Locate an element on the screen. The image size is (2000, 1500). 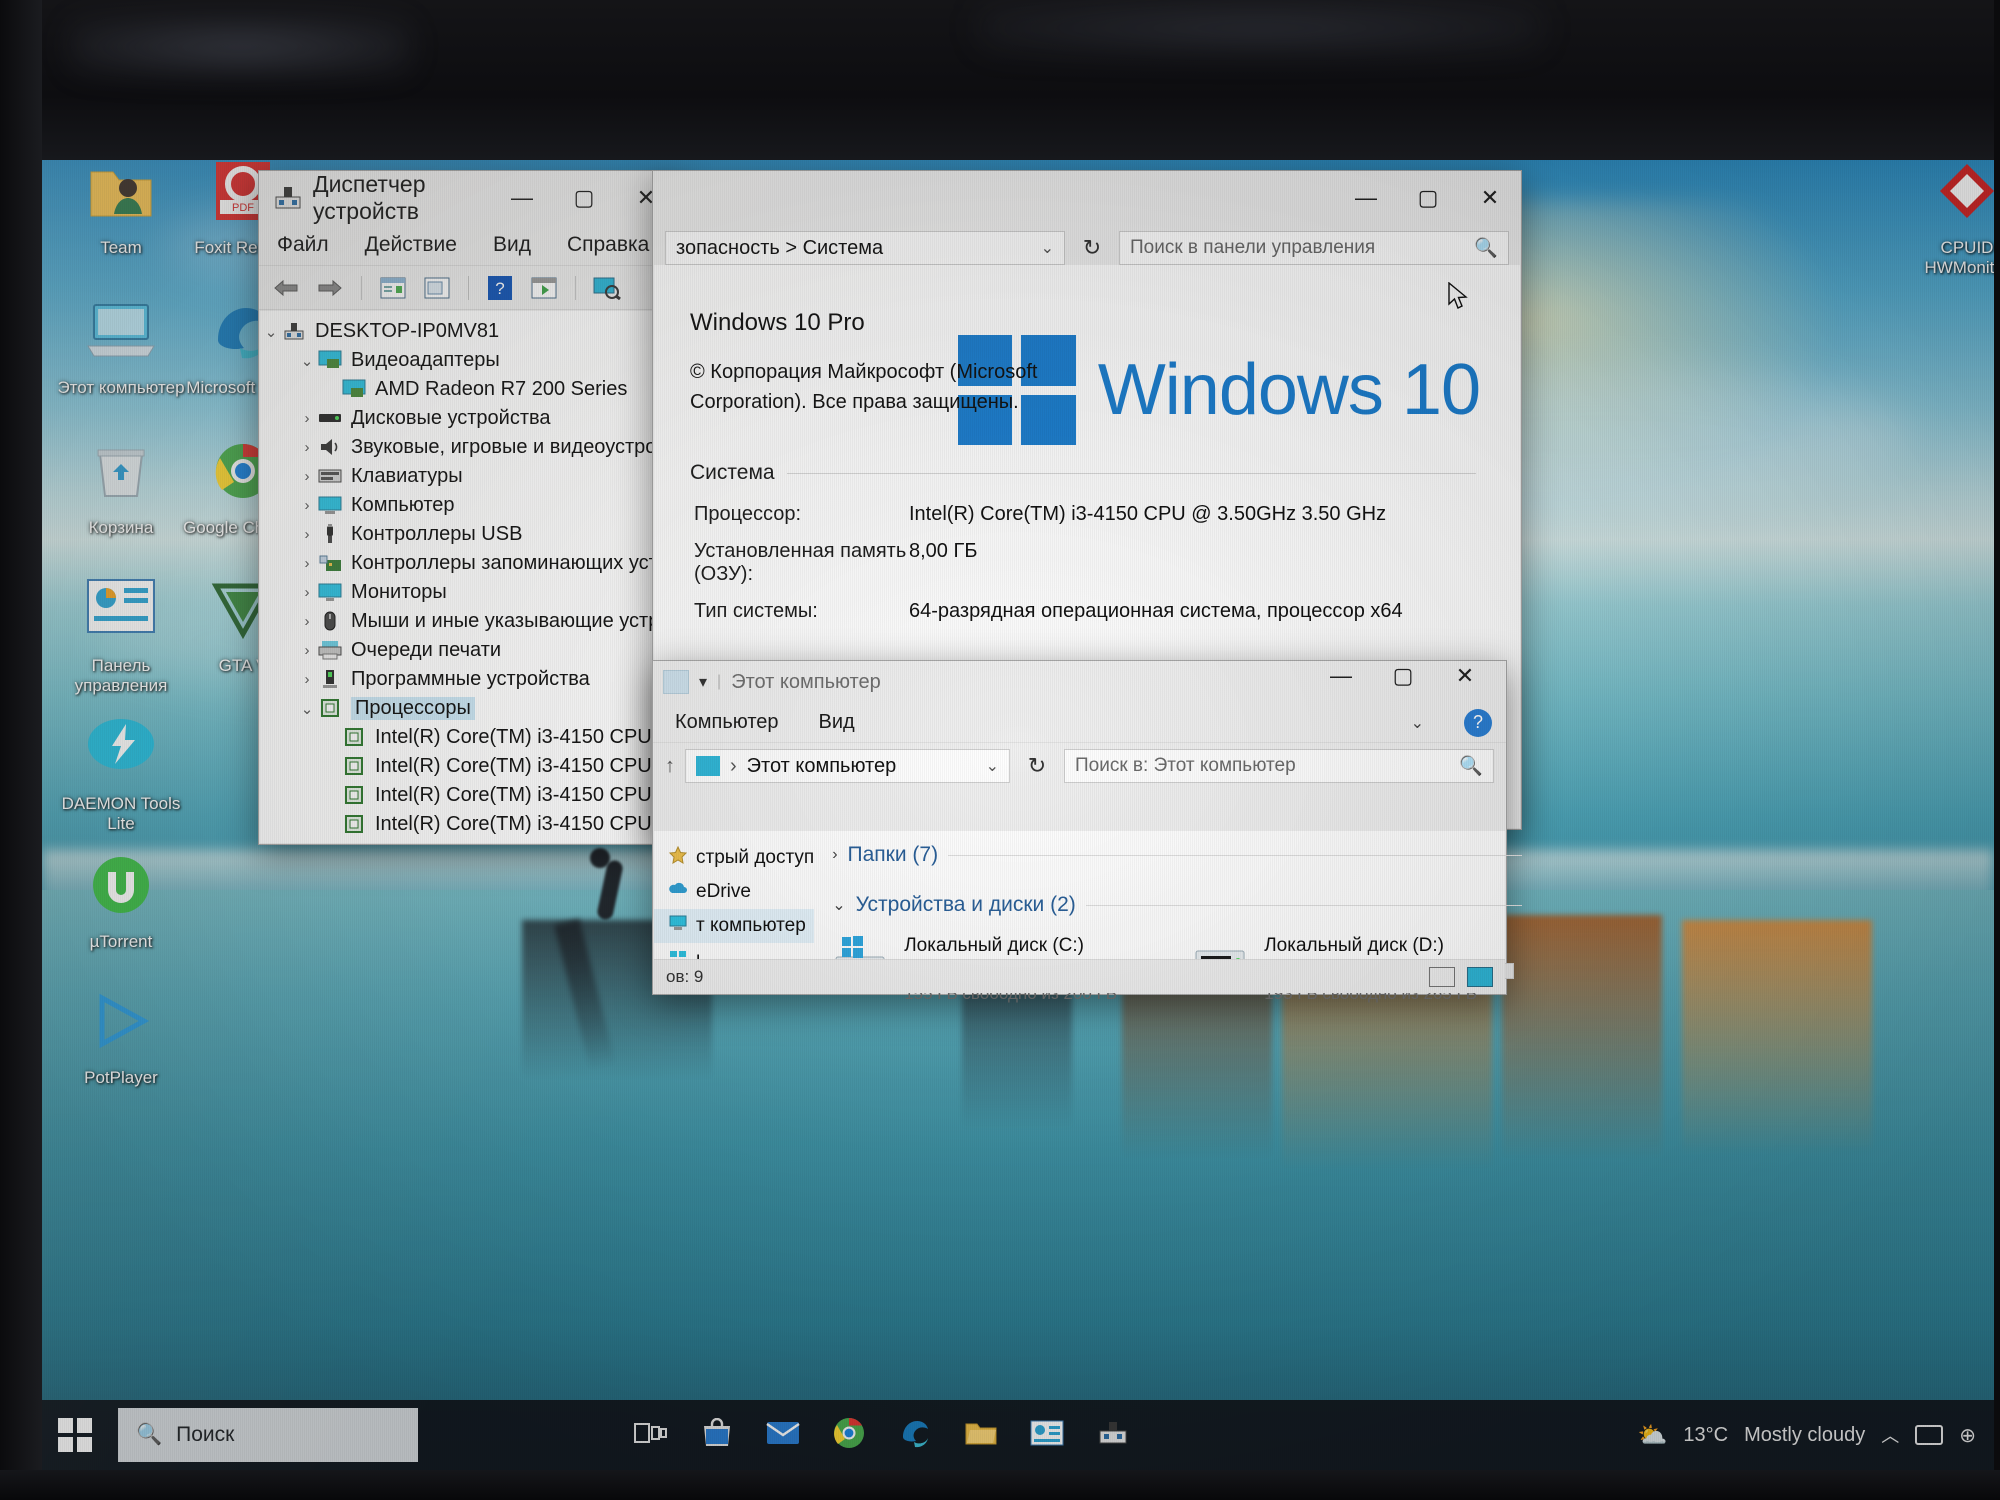
taskbar-item-device-manager is located at coordinates (1113, 1435).